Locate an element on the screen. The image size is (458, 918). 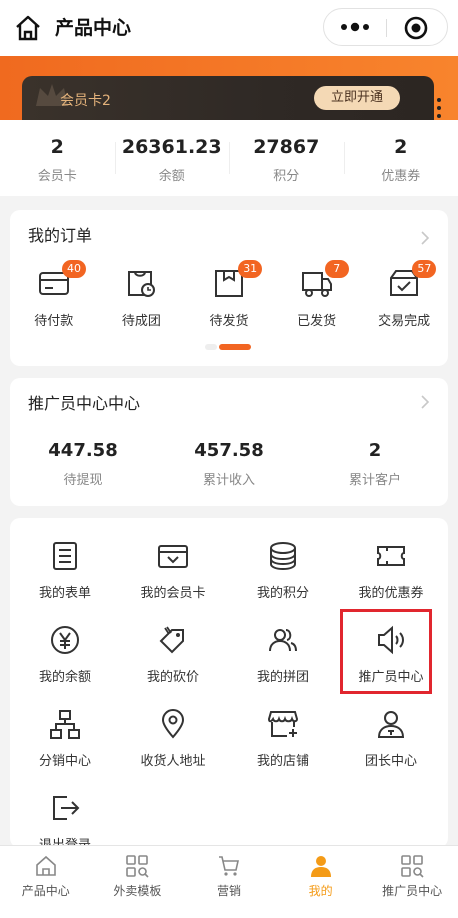
promo-total-income: 457.58 累计收入 is located at coordinates (229, 464).